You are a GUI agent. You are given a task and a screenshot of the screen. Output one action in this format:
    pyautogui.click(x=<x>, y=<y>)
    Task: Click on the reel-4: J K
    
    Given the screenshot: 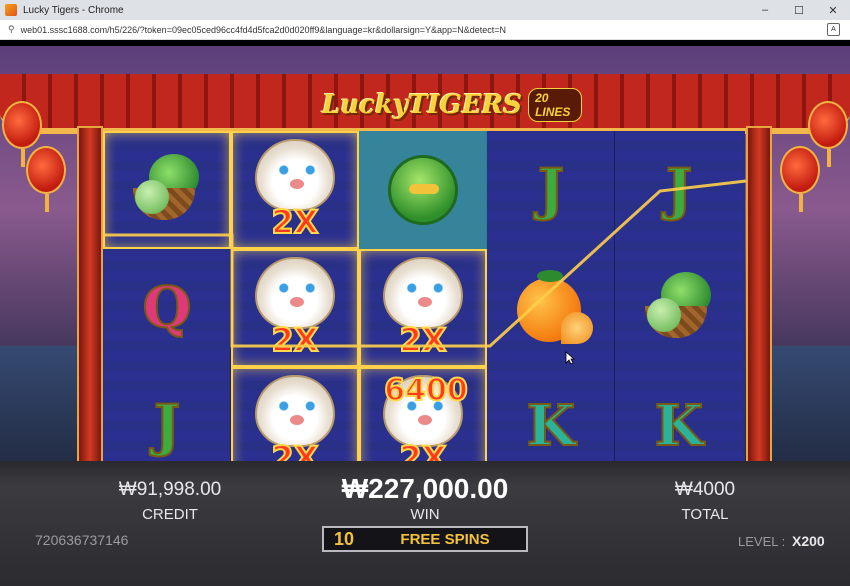 What is the action you would take?
    pyautogui.click(x=551, y=316)
    